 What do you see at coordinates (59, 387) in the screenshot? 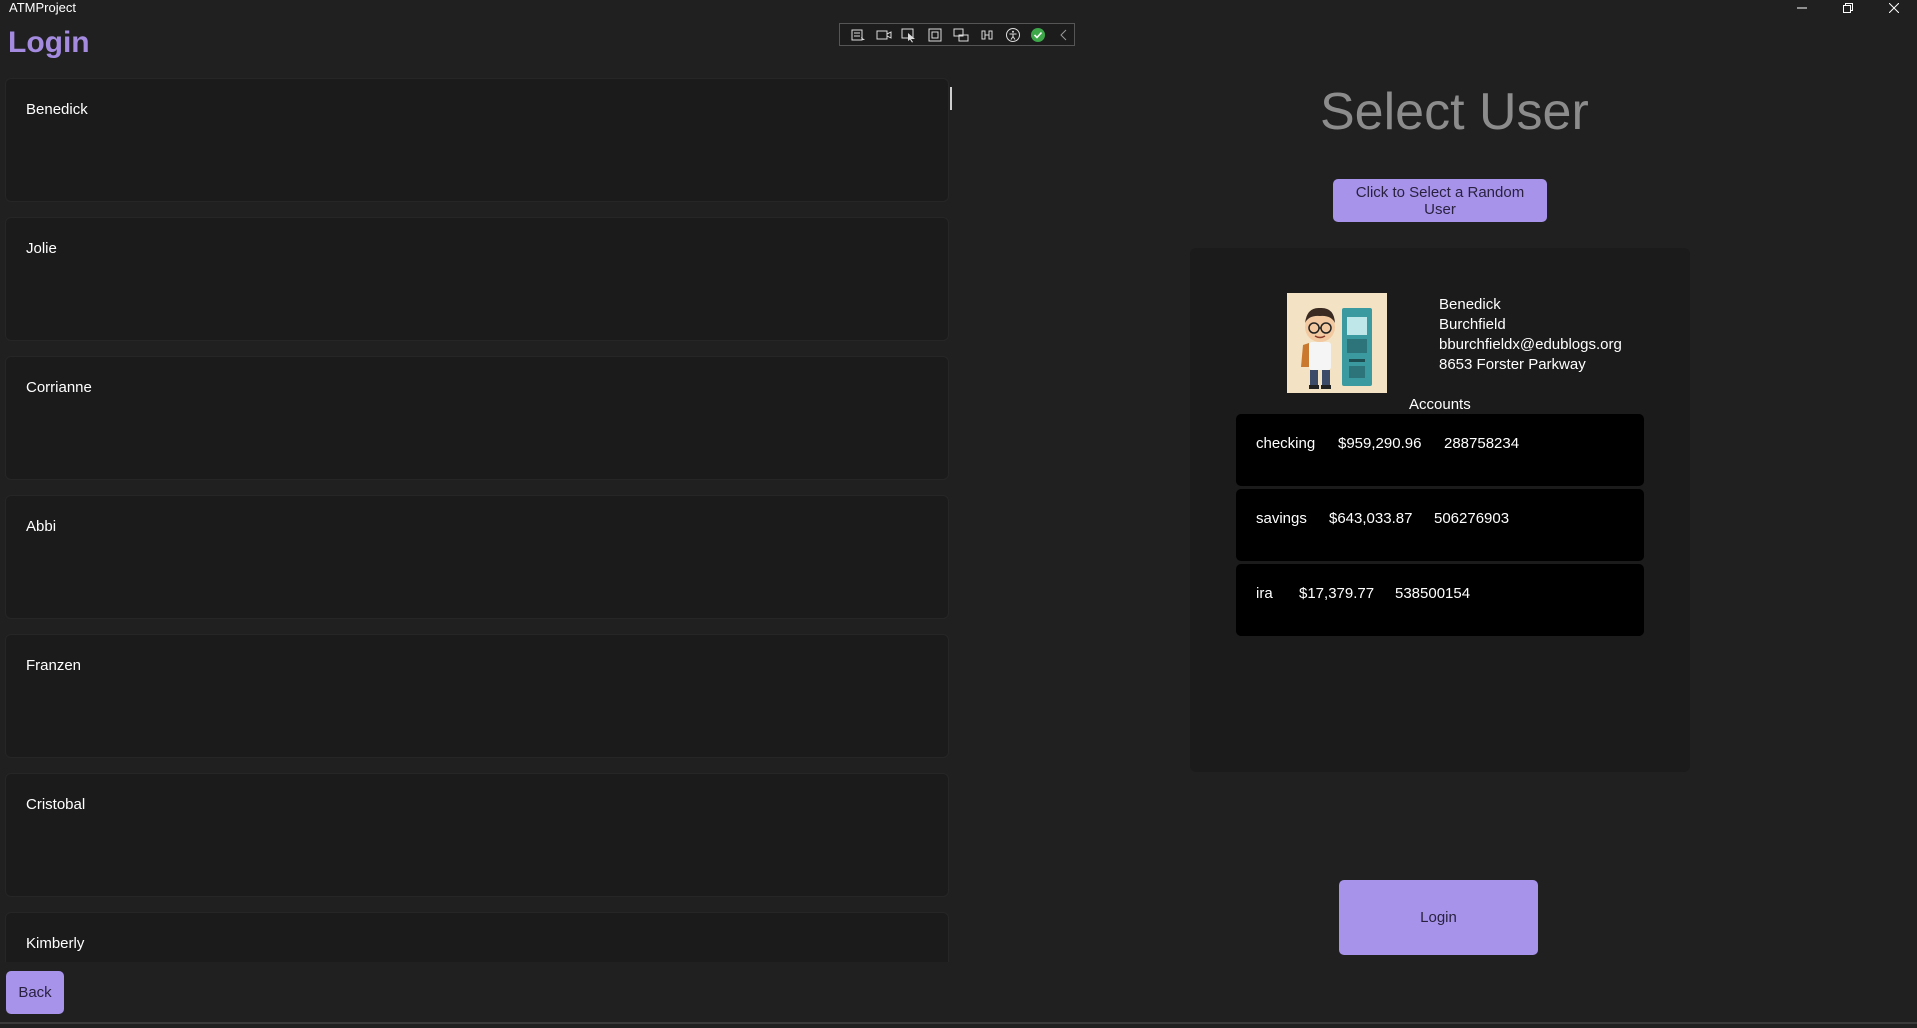
I see `user-name: Corrianne` at bounding box center [59, 387].